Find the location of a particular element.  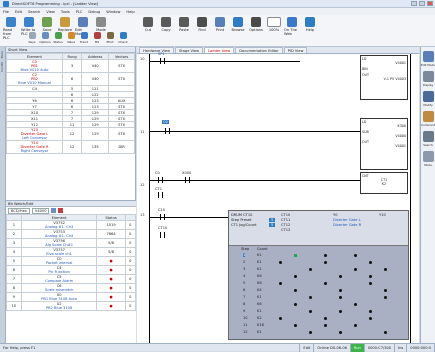

table-row: 9 X0 PB1 Blue 3108 Auto ● 0 is located at coordinates (71, 297).